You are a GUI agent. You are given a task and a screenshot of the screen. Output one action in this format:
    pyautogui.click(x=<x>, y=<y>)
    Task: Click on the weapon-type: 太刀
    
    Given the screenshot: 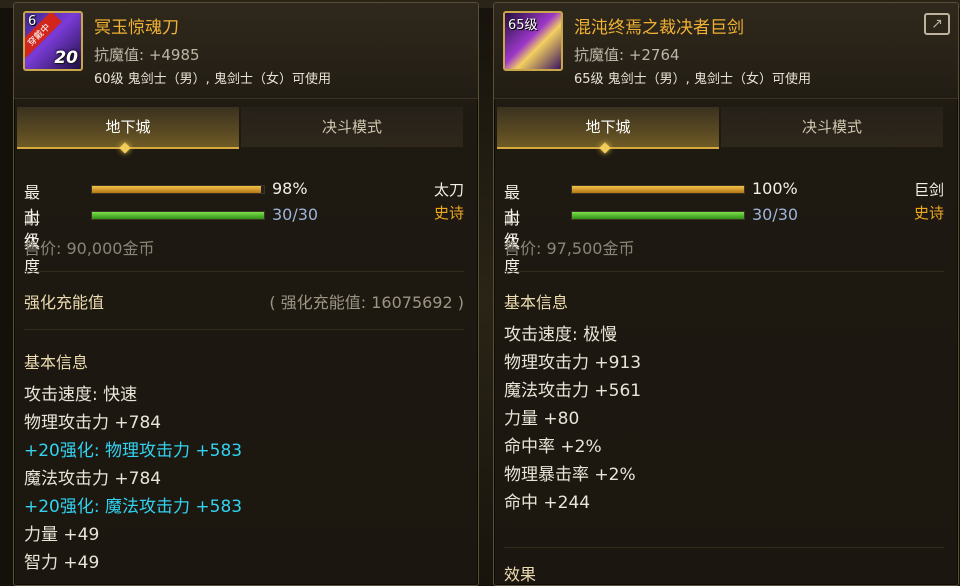 What is the action you would take?
    pyautogui.click(x=448, y=190)
    